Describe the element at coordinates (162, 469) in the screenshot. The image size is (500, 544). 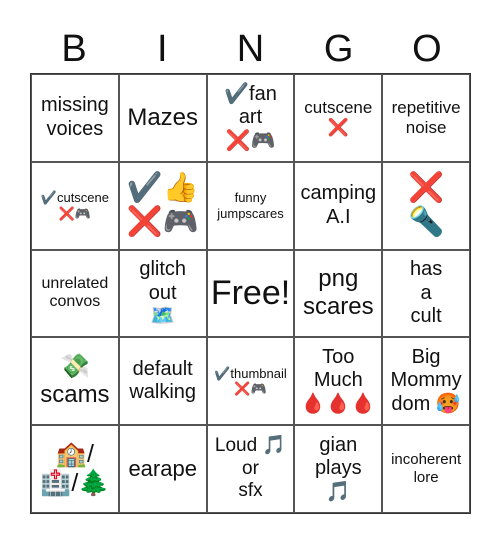
I see `bingo-cell: earape` at that location.